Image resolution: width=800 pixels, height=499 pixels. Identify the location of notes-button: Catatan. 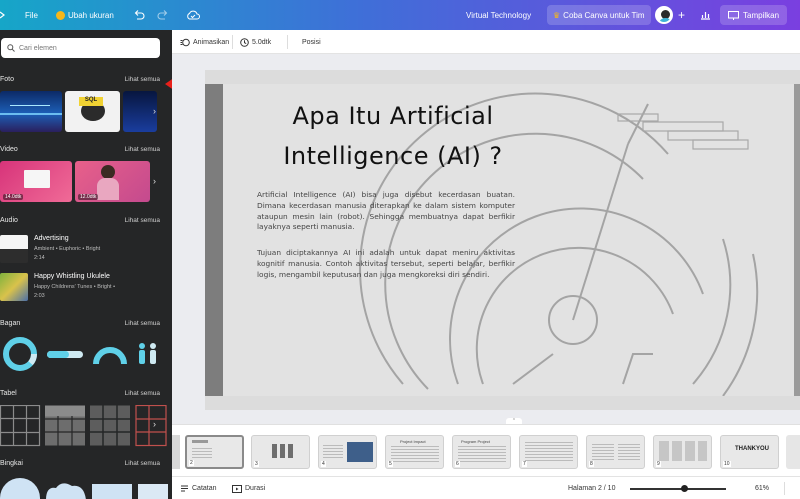
(198, 488).